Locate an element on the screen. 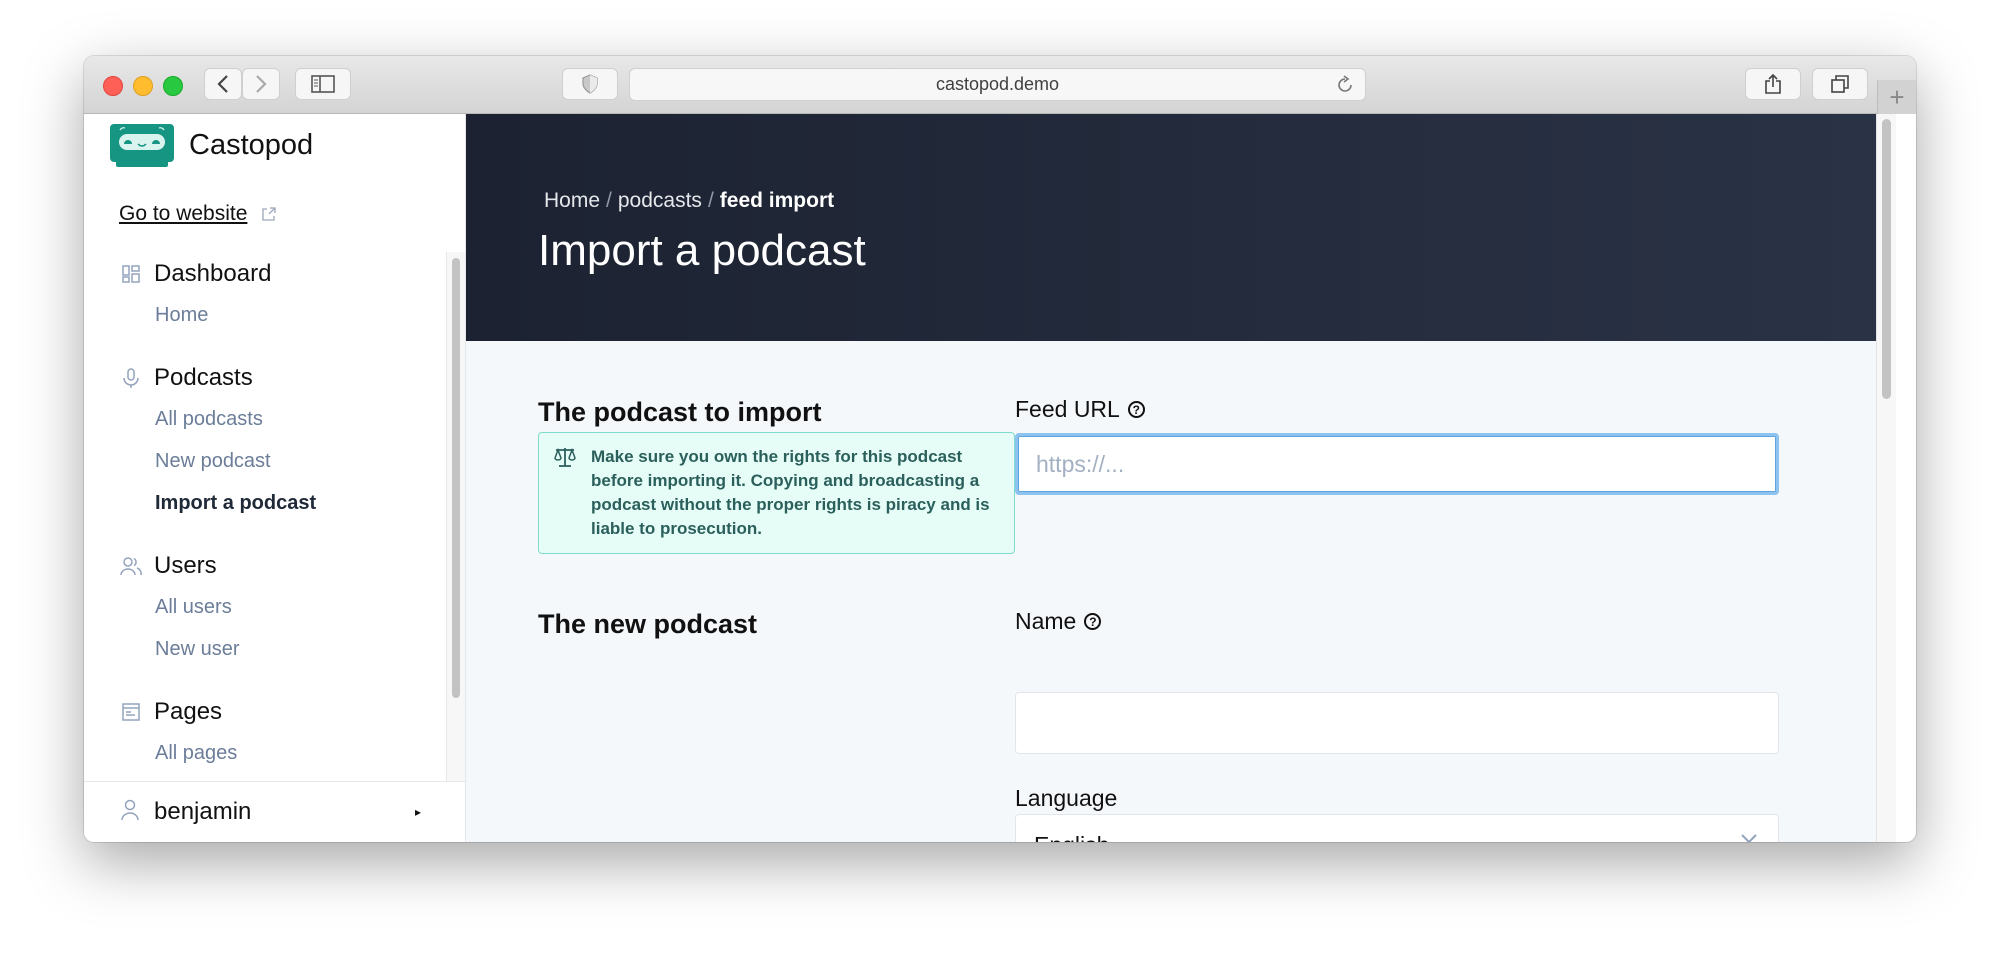  castopod-logo-icon is located at coordinates (142, 145).